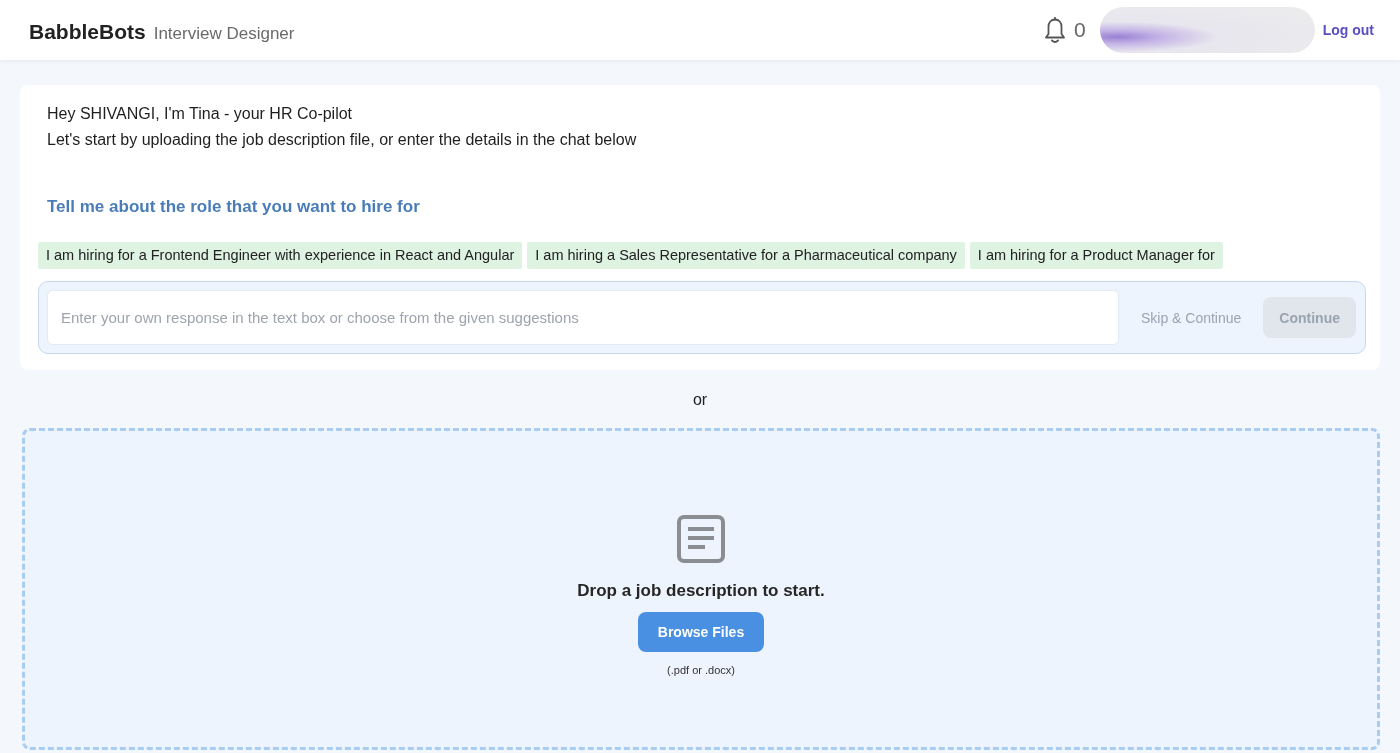  I want to click on greeting-text: Hey SHIVANGI, I'm Tina - your HR Co-pilot, so click(200, 114).